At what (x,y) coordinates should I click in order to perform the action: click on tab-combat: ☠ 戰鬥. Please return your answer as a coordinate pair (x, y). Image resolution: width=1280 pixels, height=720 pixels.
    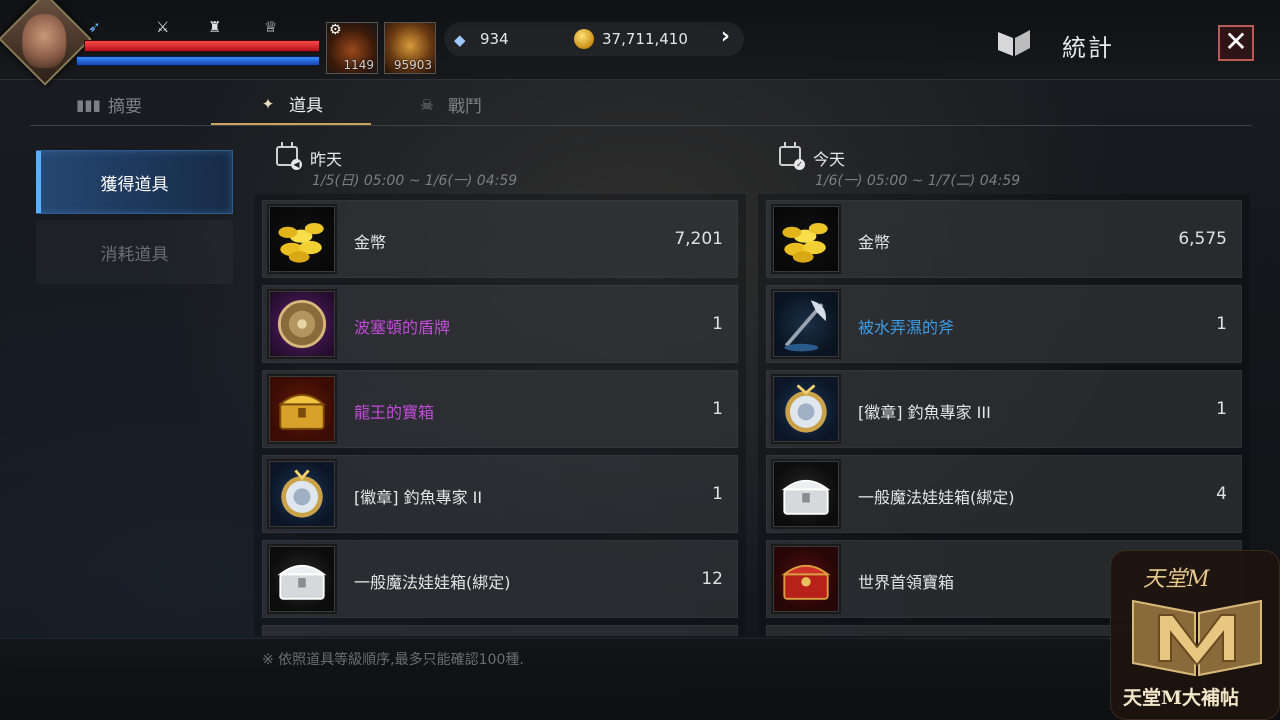
    Looking at the image, I should click on (450, 104).